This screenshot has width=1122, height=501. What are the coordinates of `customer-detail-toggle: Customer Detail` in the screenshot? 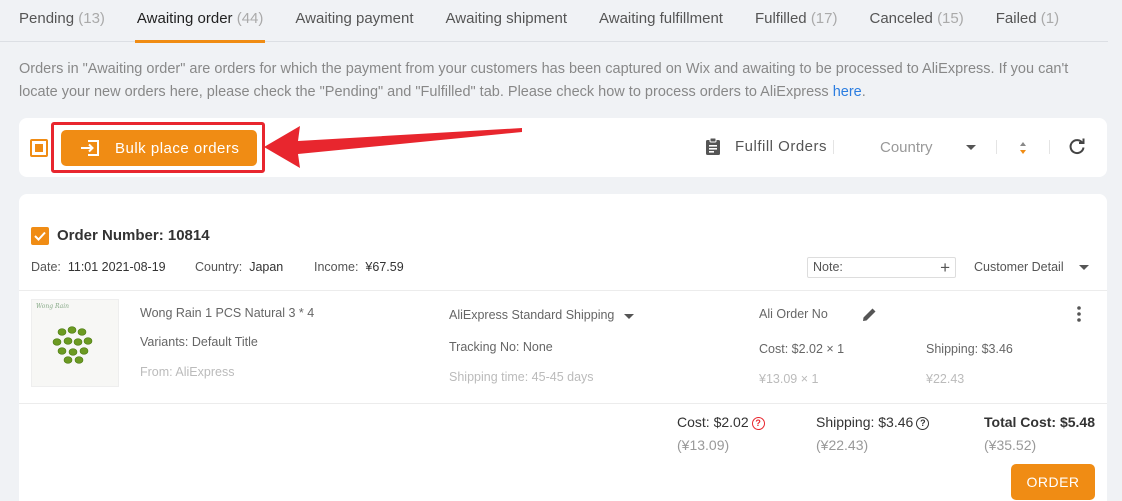 It's located at (1019, 267).